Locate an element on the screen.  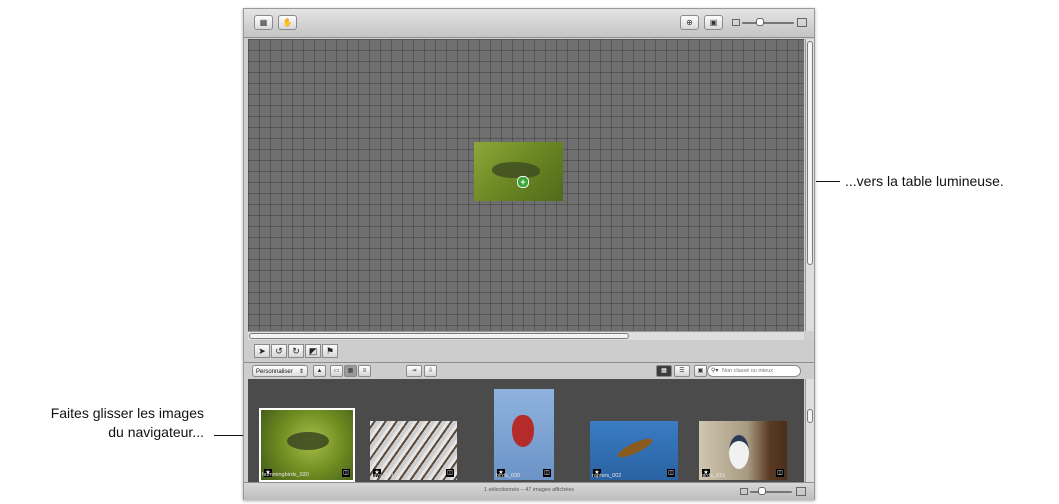
rotate-right-button: ↻ is located at coordinates (296, 351).